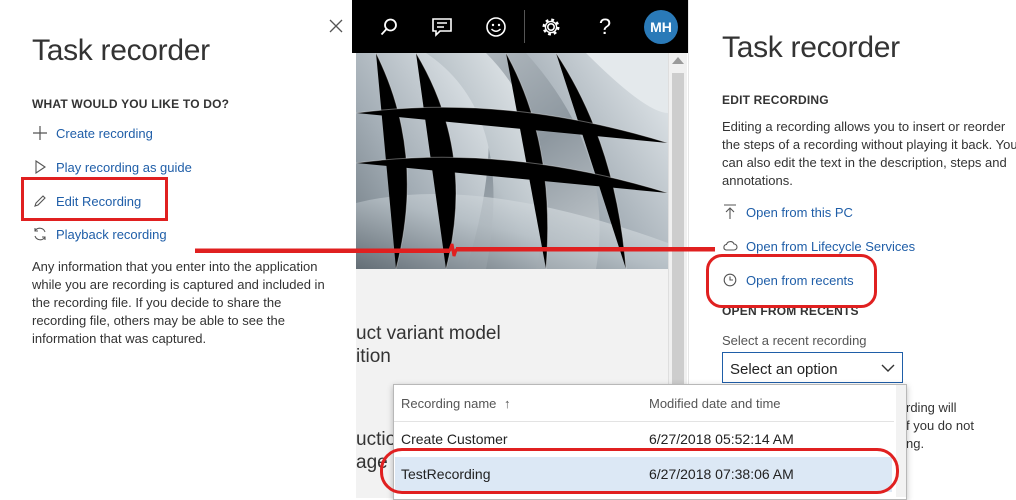 The width and height of the screenshot is (1016, 500). Describe the element at coordinates (524, 26) in the screenshot. I see `toolbar-divider` at that location.